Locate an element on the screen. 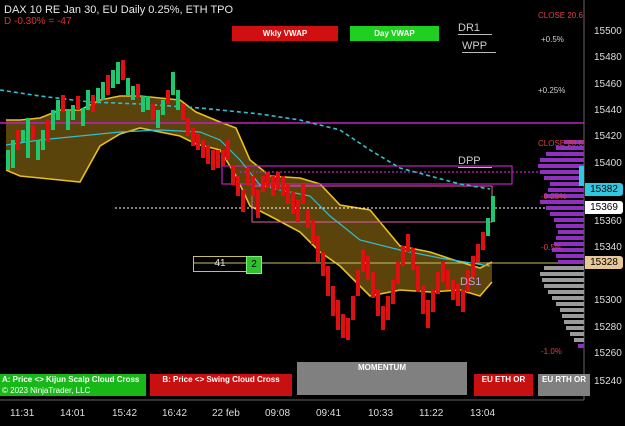 This screenshot has width=625, height=426. close-label-top: CLOSE 20.6 is located at coordinates (560, 15).